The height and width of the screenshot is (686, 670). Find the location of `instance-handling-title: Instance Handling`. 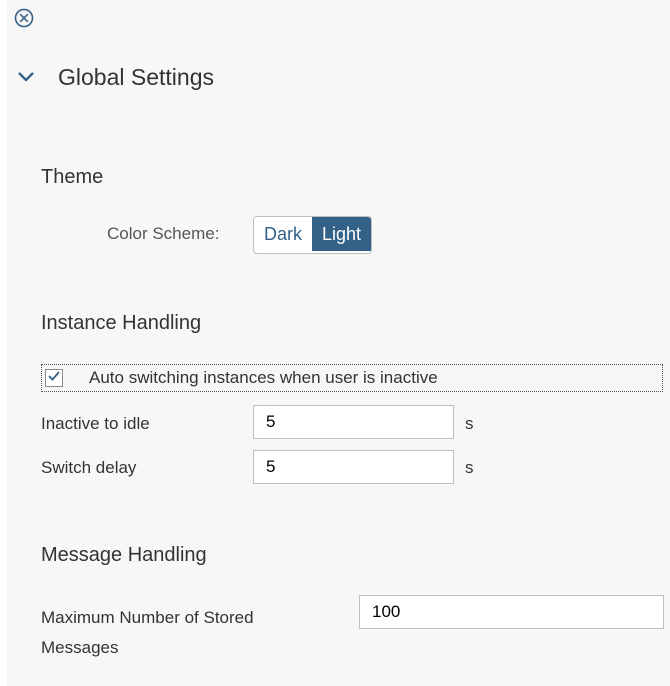

instance-handling-title: Instance Handling is located at coordinates (121, 323).